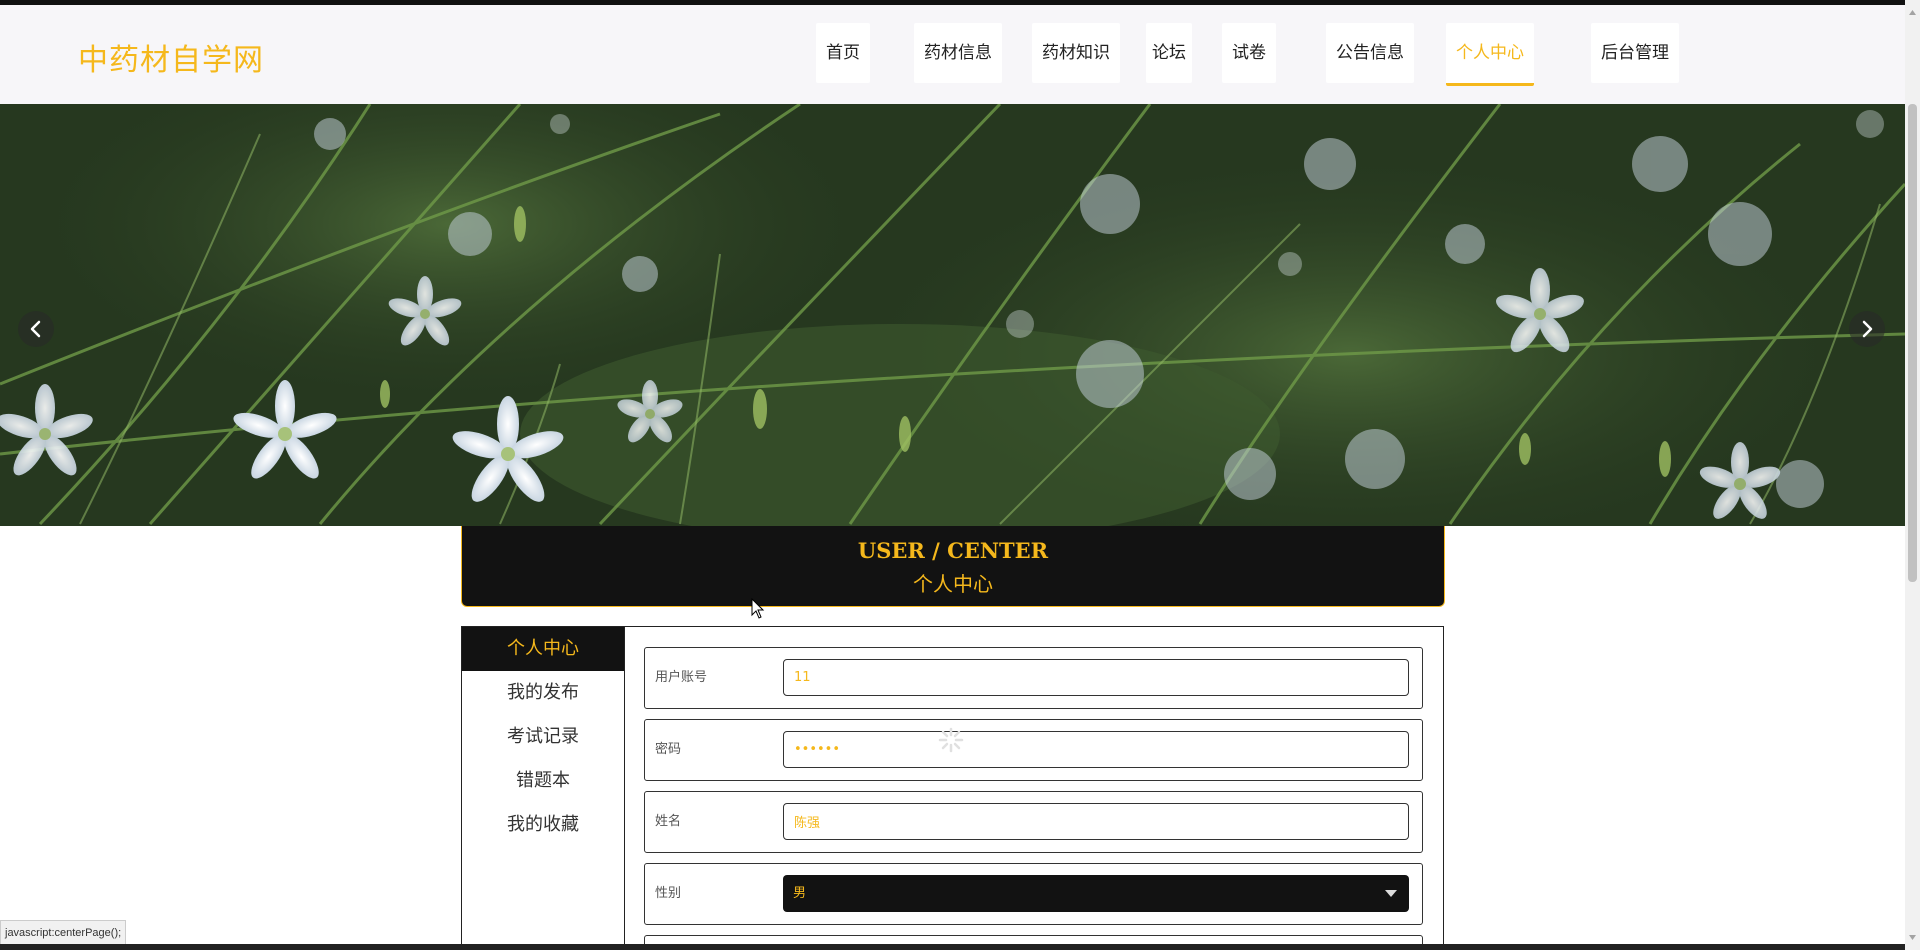 The height and width of the screenshot is (950, 1920). I want to click on page-scrollbar, so click(1912, 475).